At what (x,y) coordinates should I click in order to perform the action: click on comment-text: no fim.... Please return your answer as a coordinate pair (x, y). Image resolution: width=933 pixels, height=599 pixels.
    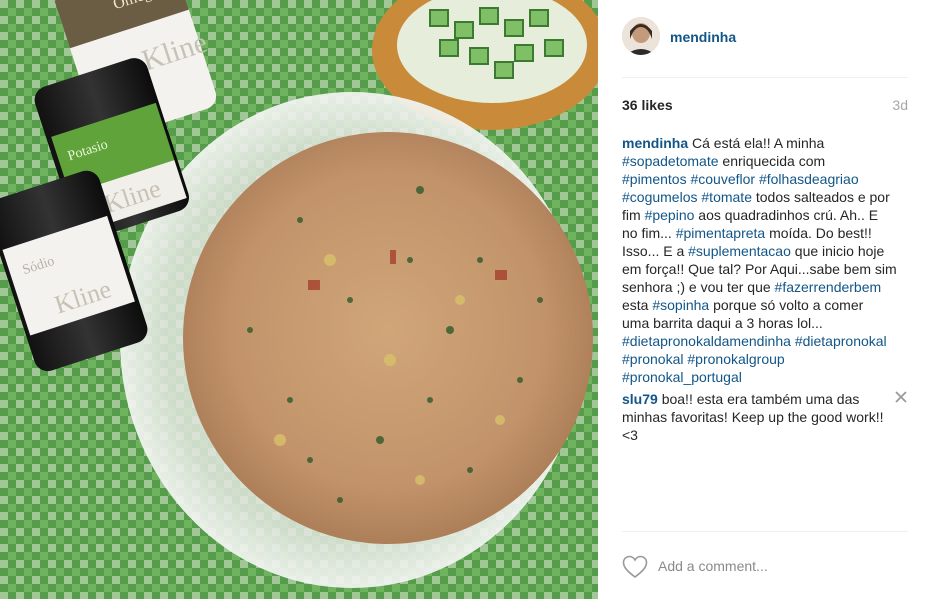
    Looking at the image, I should click on (649, 233).